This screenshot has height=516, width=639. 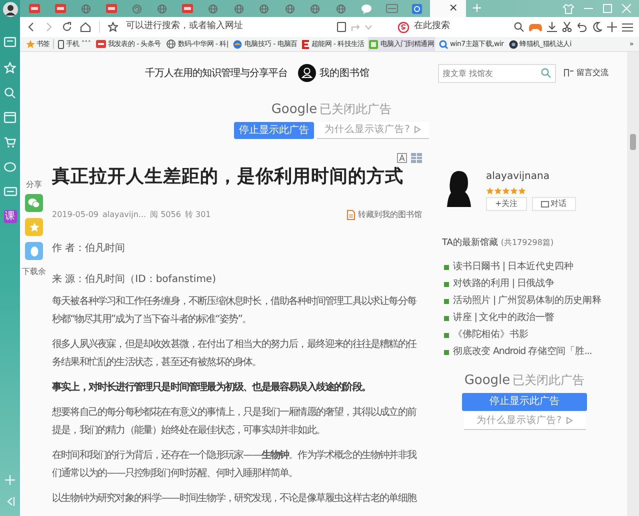 What do you see at coordinates (513, 44) in the screenshot?
I see `round-logo-icon` at bounding box center [513, 44].